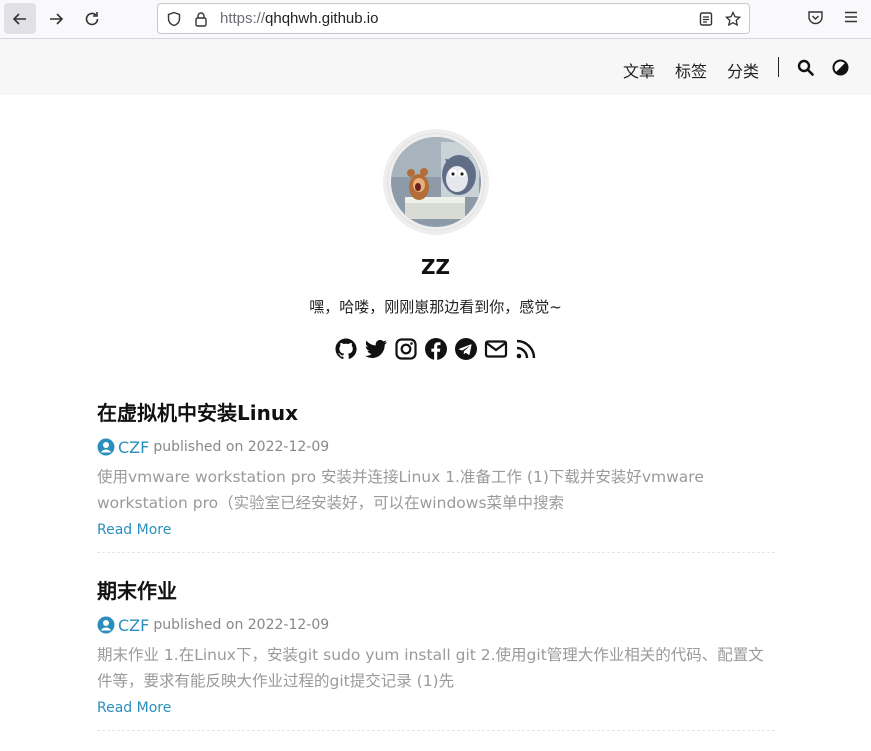 The width and height of the screenshot is (871, 751). I want to click on rss-icon, so click(526, 349).